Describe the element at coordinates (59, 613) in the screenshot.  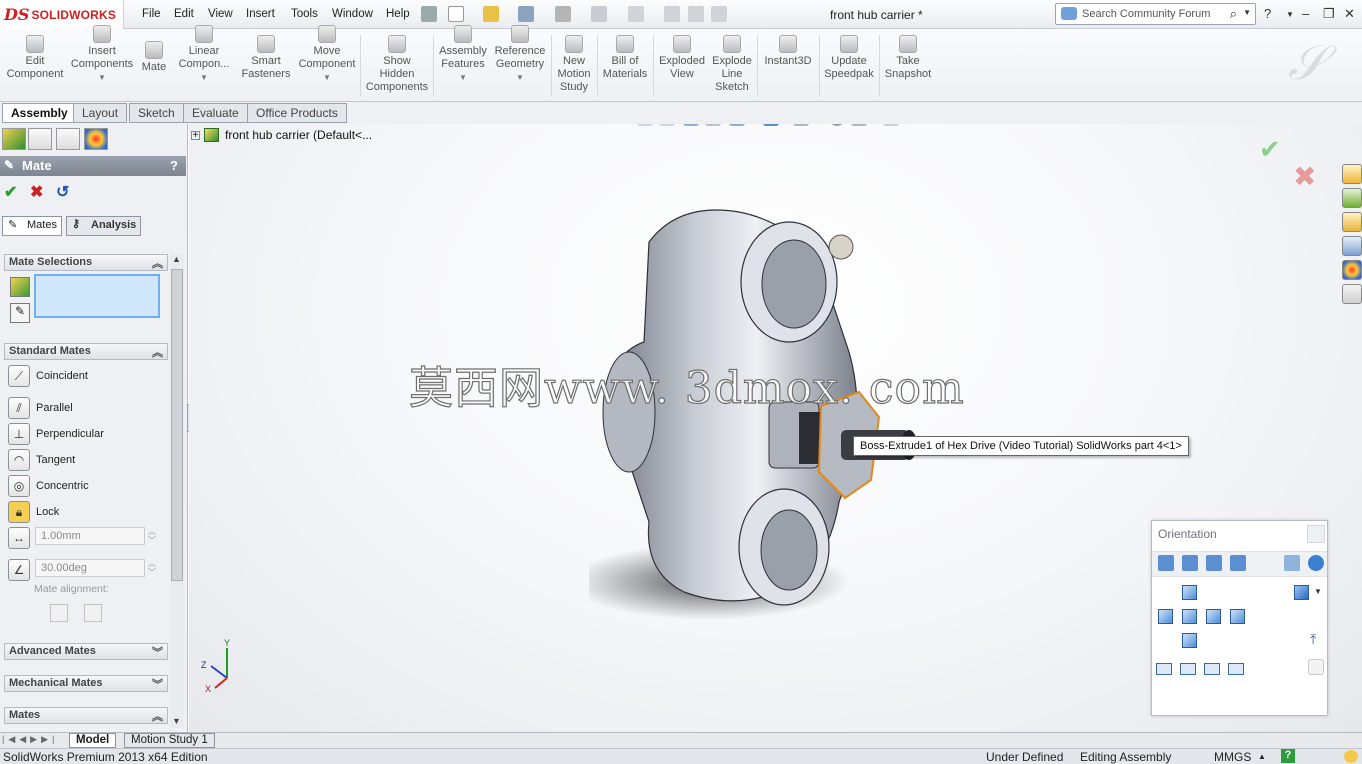
I see `aligned-icon` at that location.